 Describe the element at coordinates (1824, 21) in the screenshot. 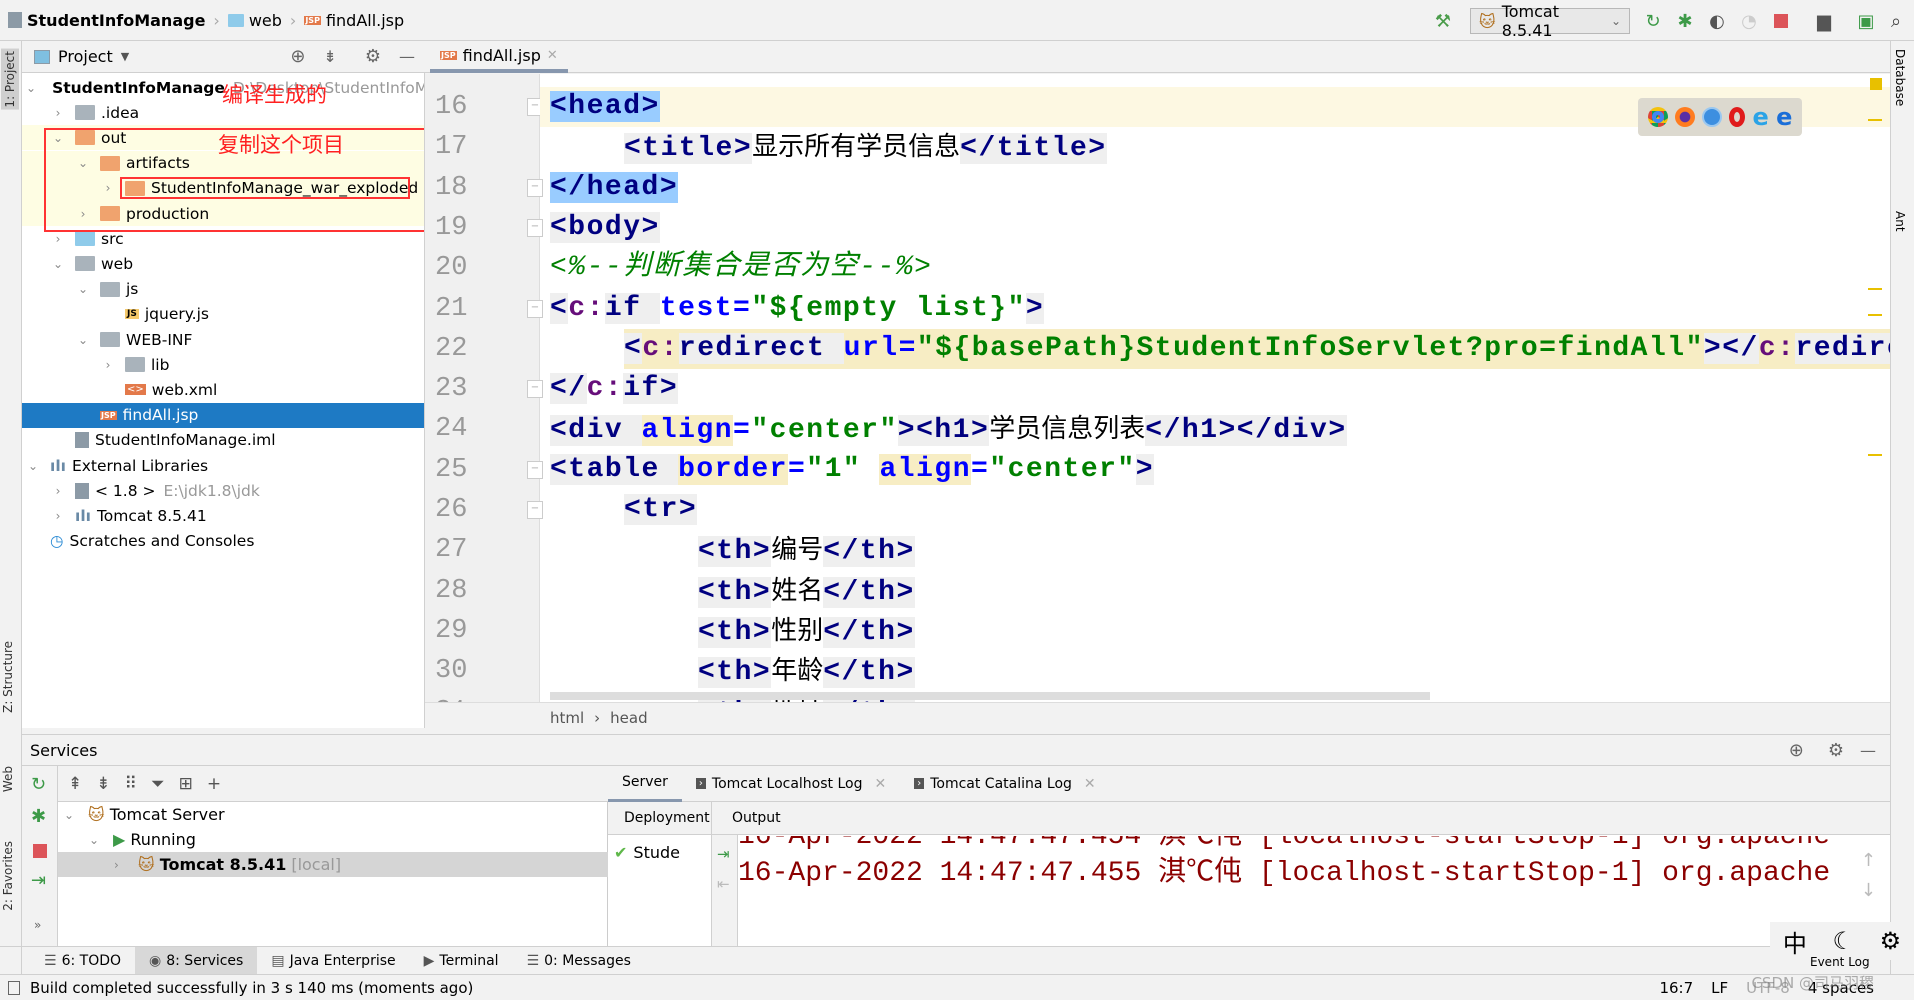

I see `project-structure-icon: ▆` at that location.